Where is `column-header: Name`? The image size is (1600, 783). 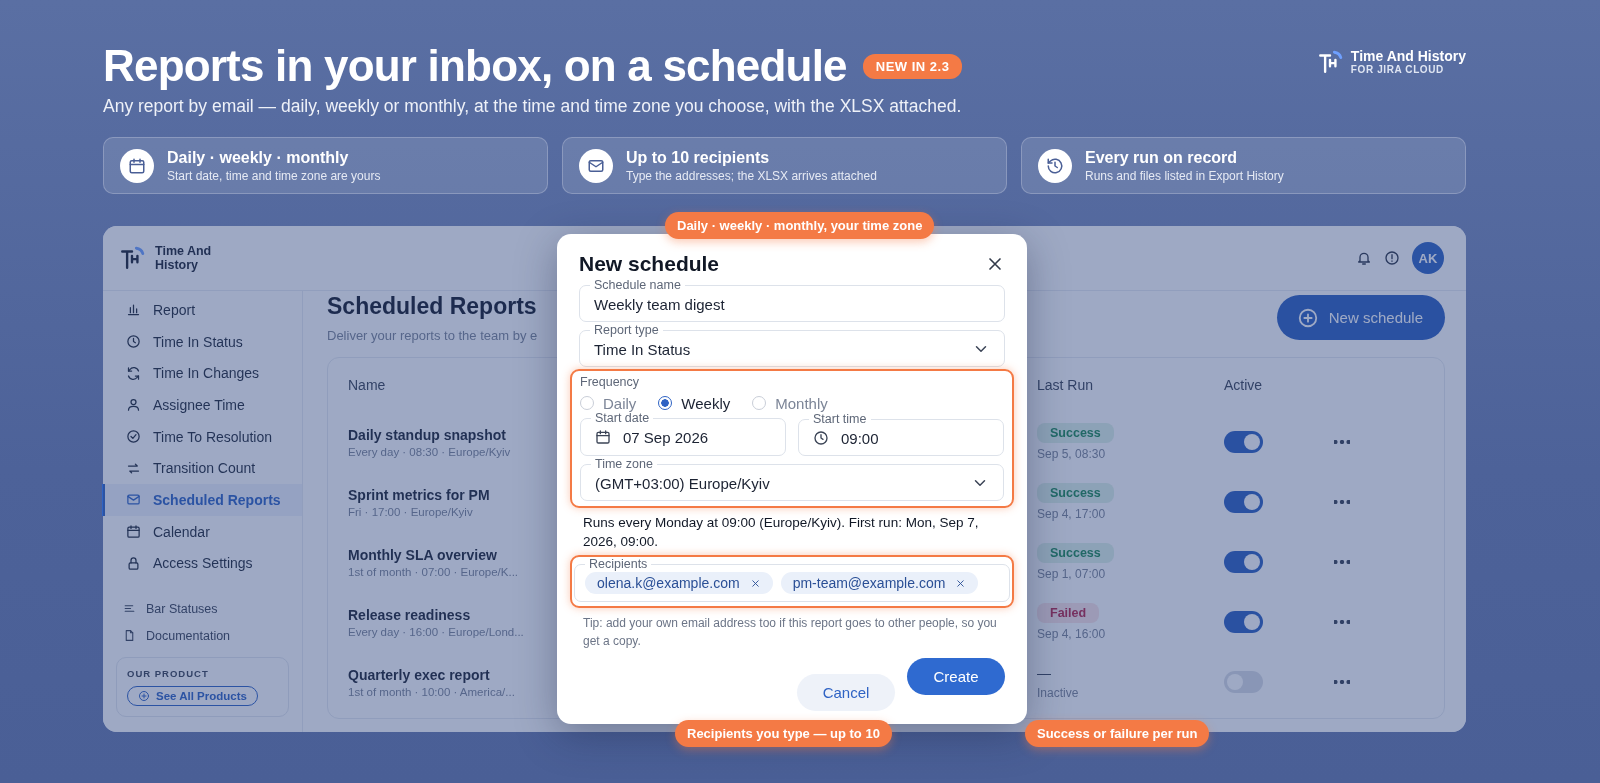
column-header: Name is located at coordinates (367, 385).